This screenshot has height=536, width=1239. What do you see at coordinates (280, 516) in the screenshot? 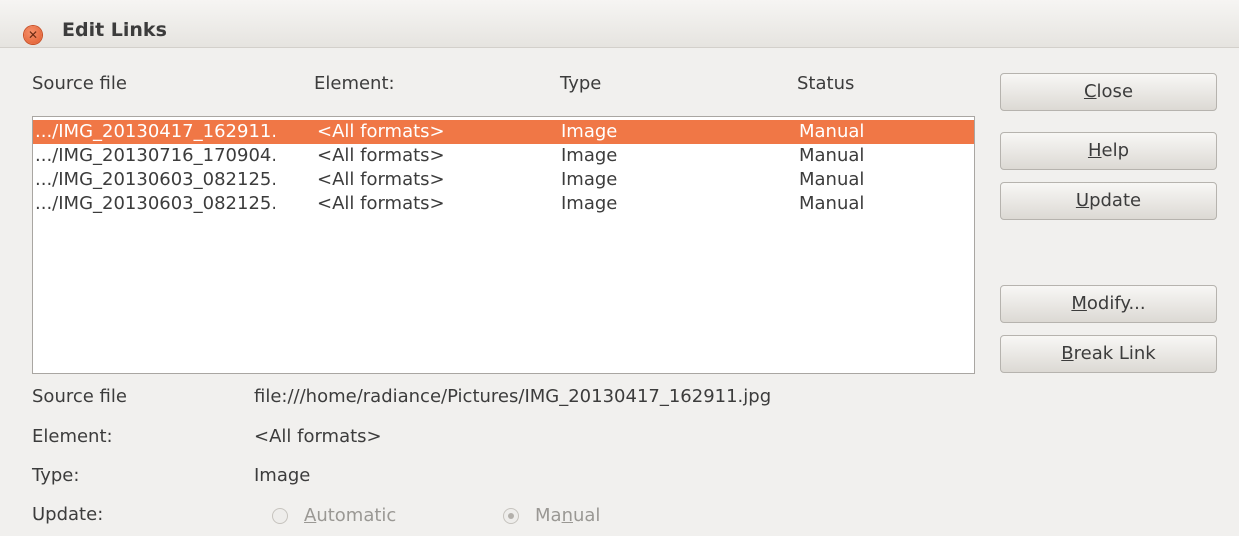
I see `automatic-radio` at bounding box center [280, 516].